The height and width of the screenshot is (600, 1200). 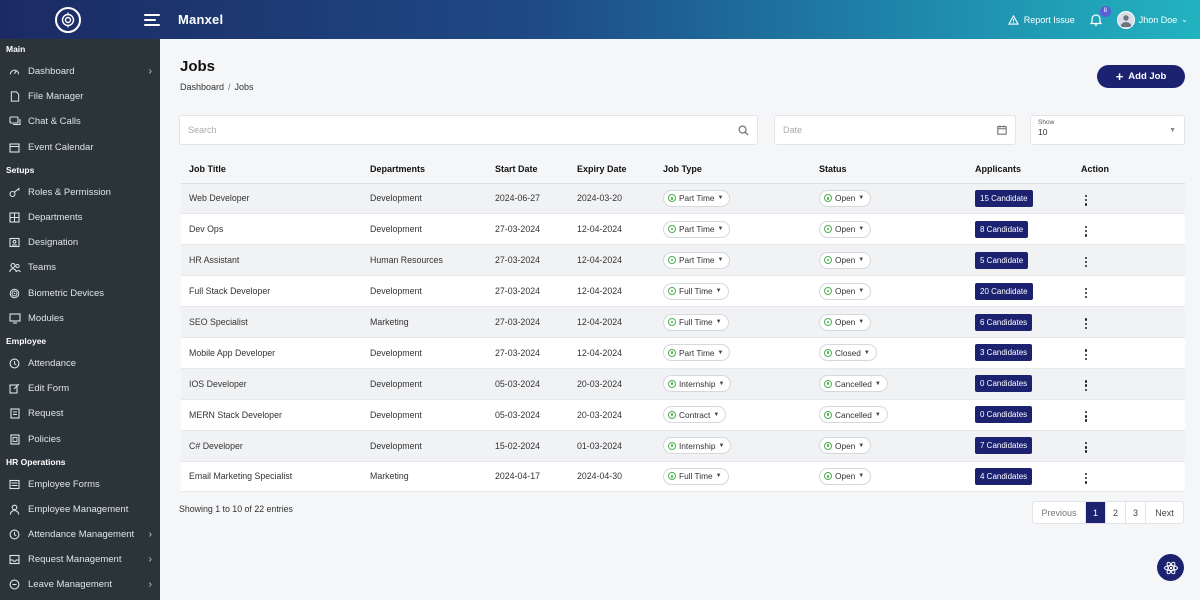 What do you see at coordinates (80, 413) in the screenshot?
I see `sidebar-item-request: Request` at bounding box center [80, 413].